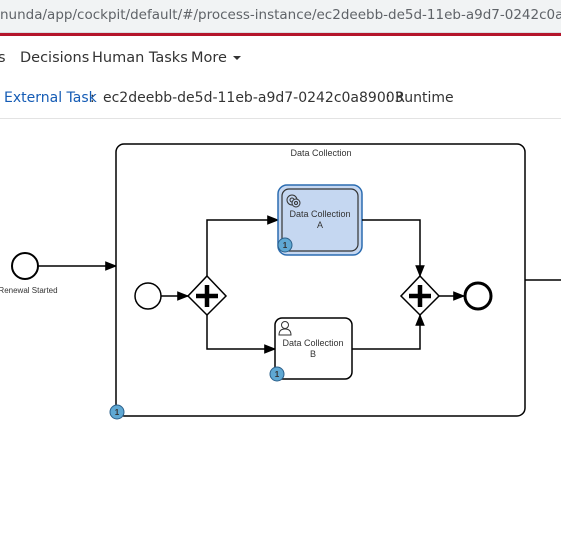 The image size is (561, 557). I want to click on task-a-badge-count: 1, so click(285, 245).